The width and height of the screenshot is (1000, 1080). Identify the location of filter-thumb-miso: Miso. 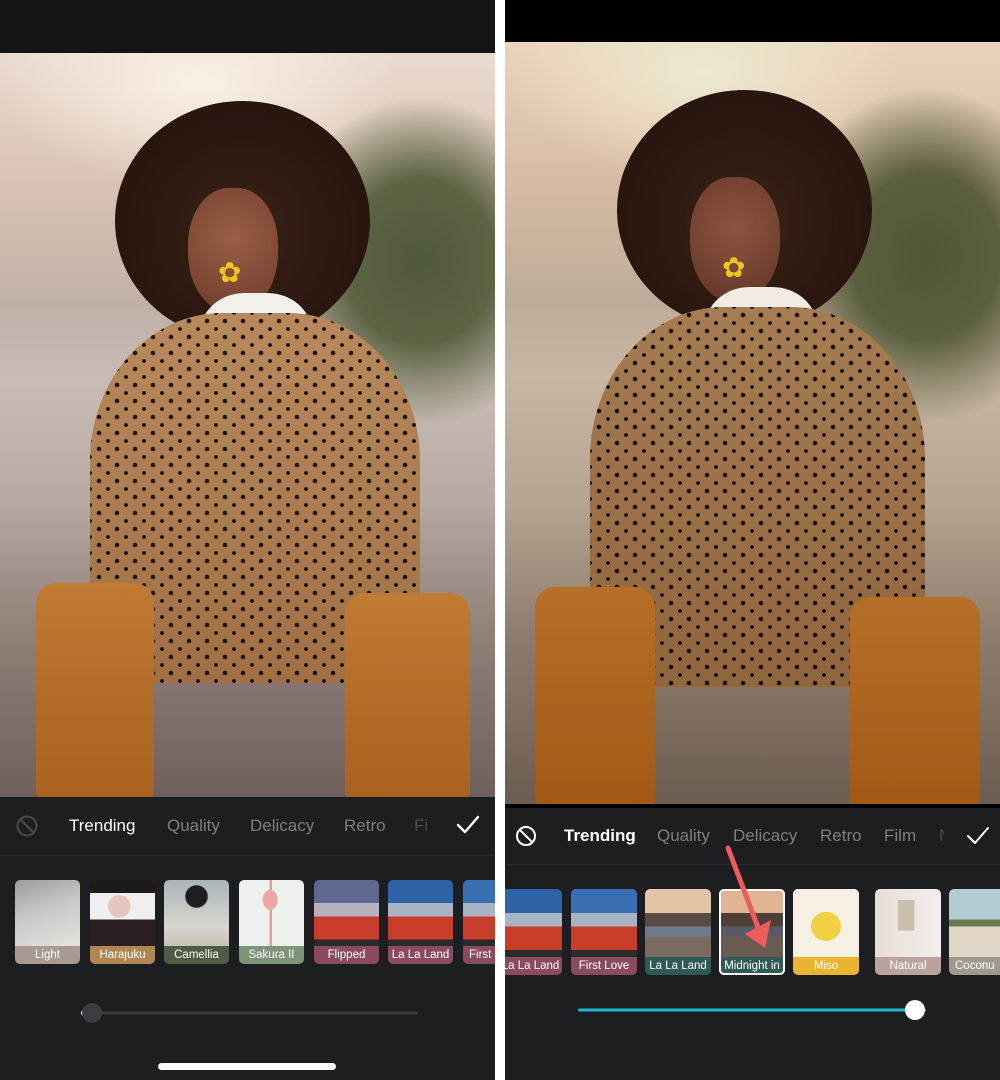
(826, 932).